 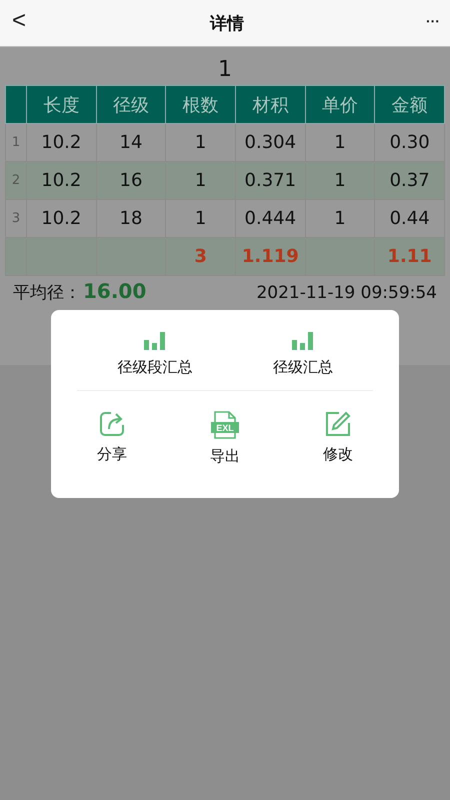 What do you see at coordinates (409, 181) in the screenshot?
I see `table-cell: 0.37` at bounding box center [409, 181].